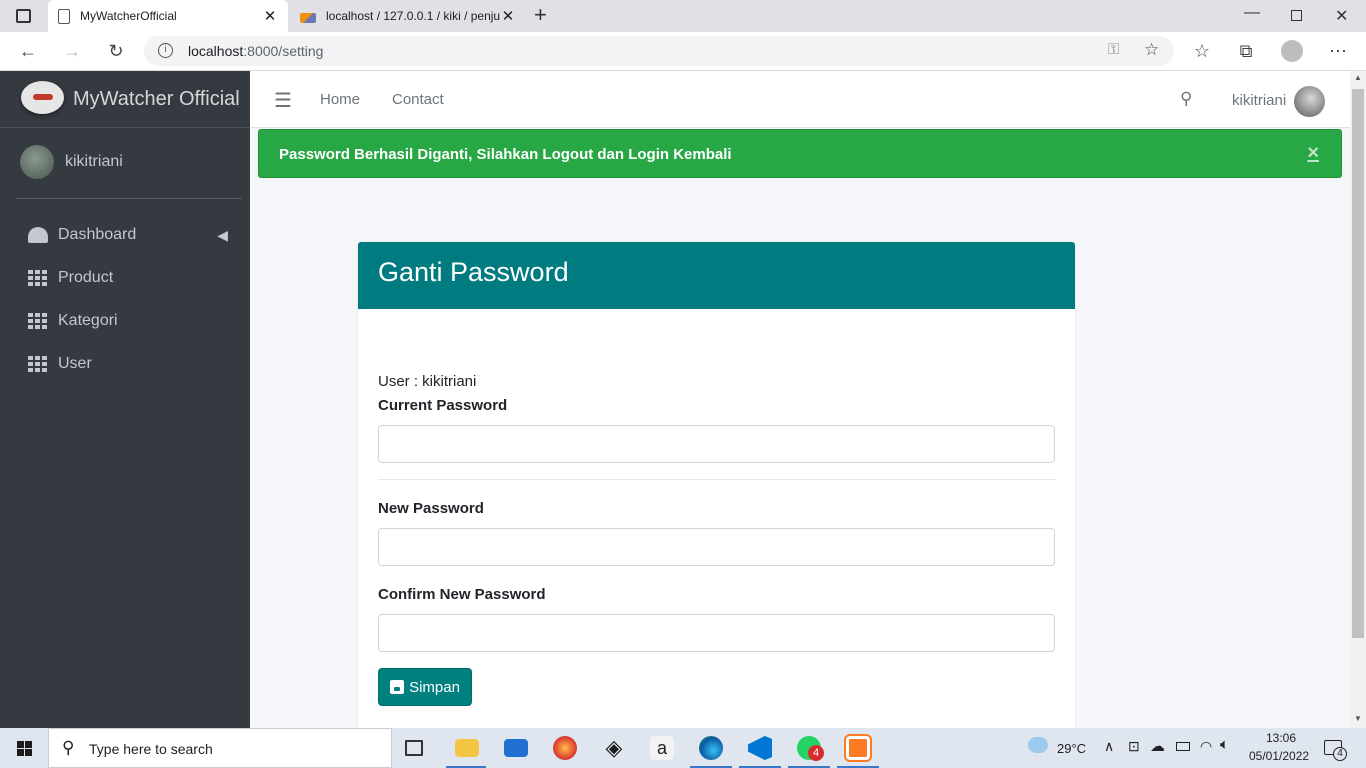  Describe the element at coordinates (86, 277) in the screenshot. I see `sidebar-item-label: Product` at that location.